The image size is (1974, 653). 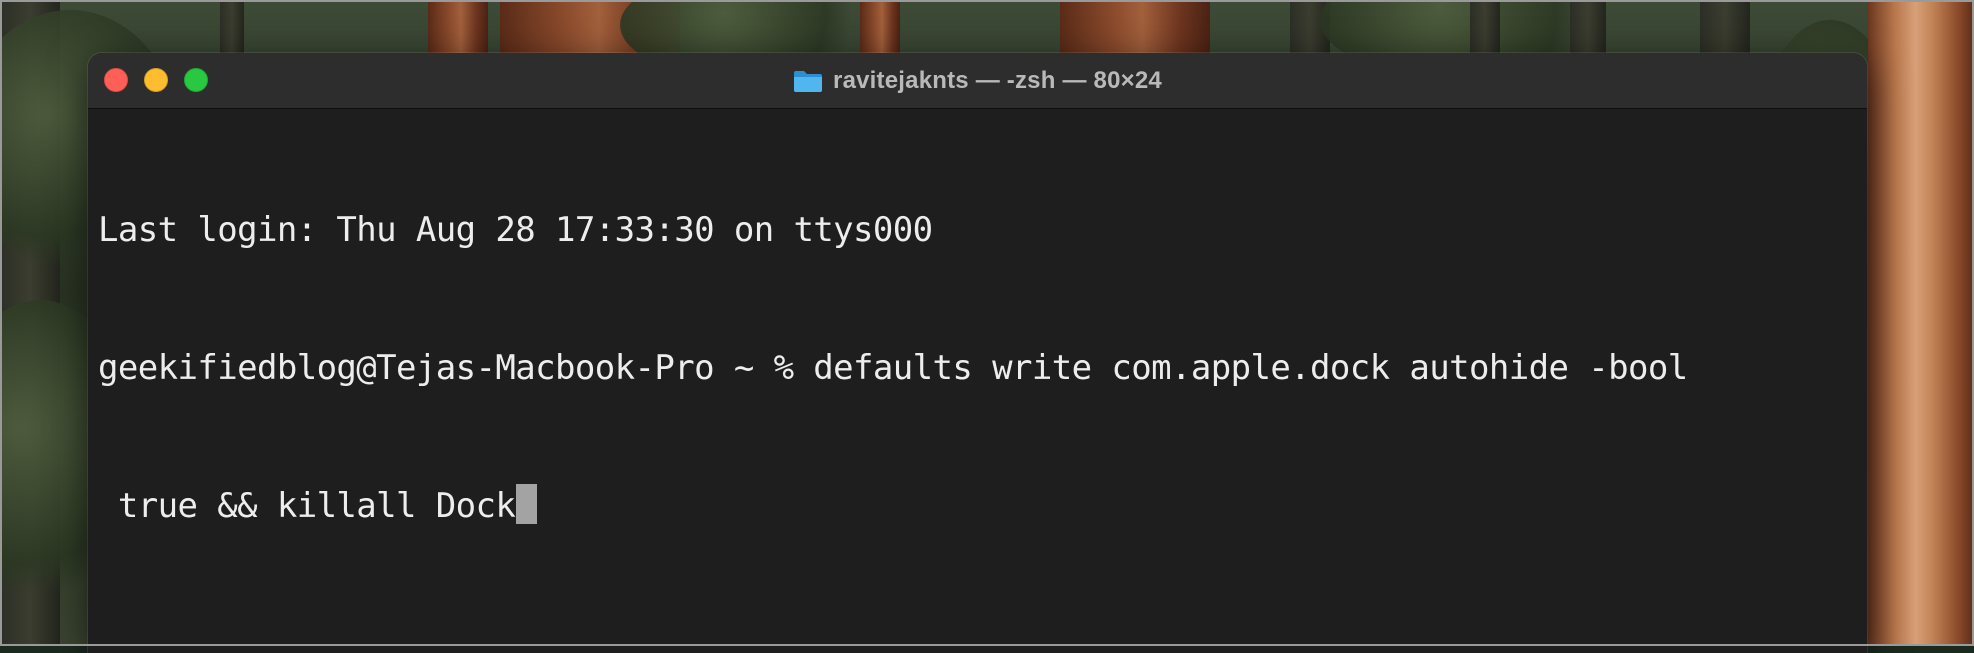 What do you see at coordinates (527, 504) in the screenshot?
I see `text-cursor` at bounding box center [527, 504].